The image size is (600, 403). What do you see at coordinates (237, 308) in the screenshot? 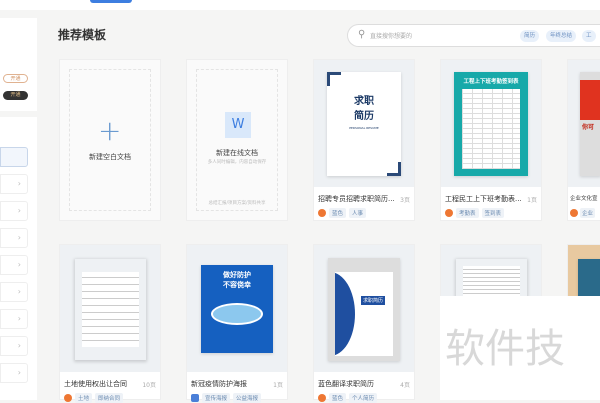
I see `template-thumbnail: 做好防护 不容侥幸` at bounding box center [237, 308].